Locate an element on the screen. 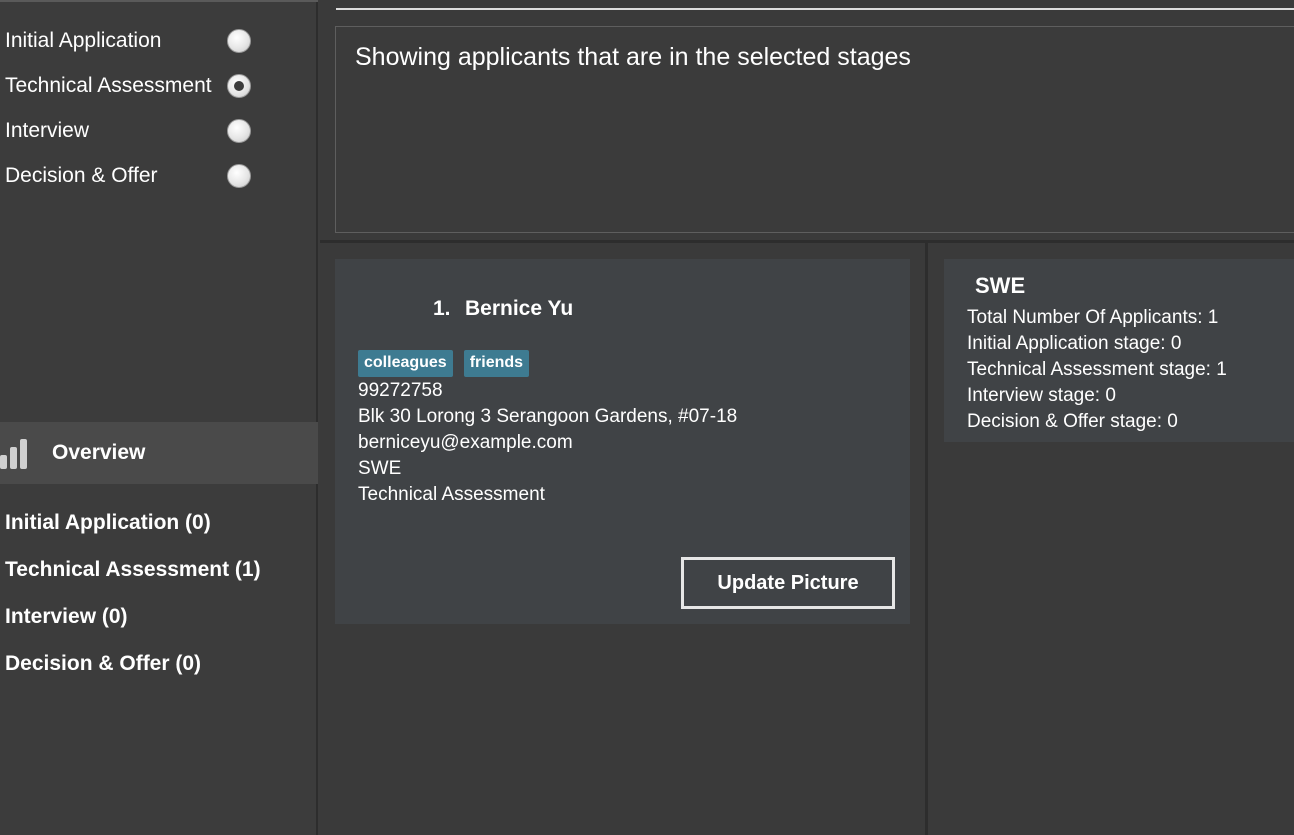 This screenshot has height=835, width=1294. tag-list: colleagues friends is located at coordinates (444, 363).